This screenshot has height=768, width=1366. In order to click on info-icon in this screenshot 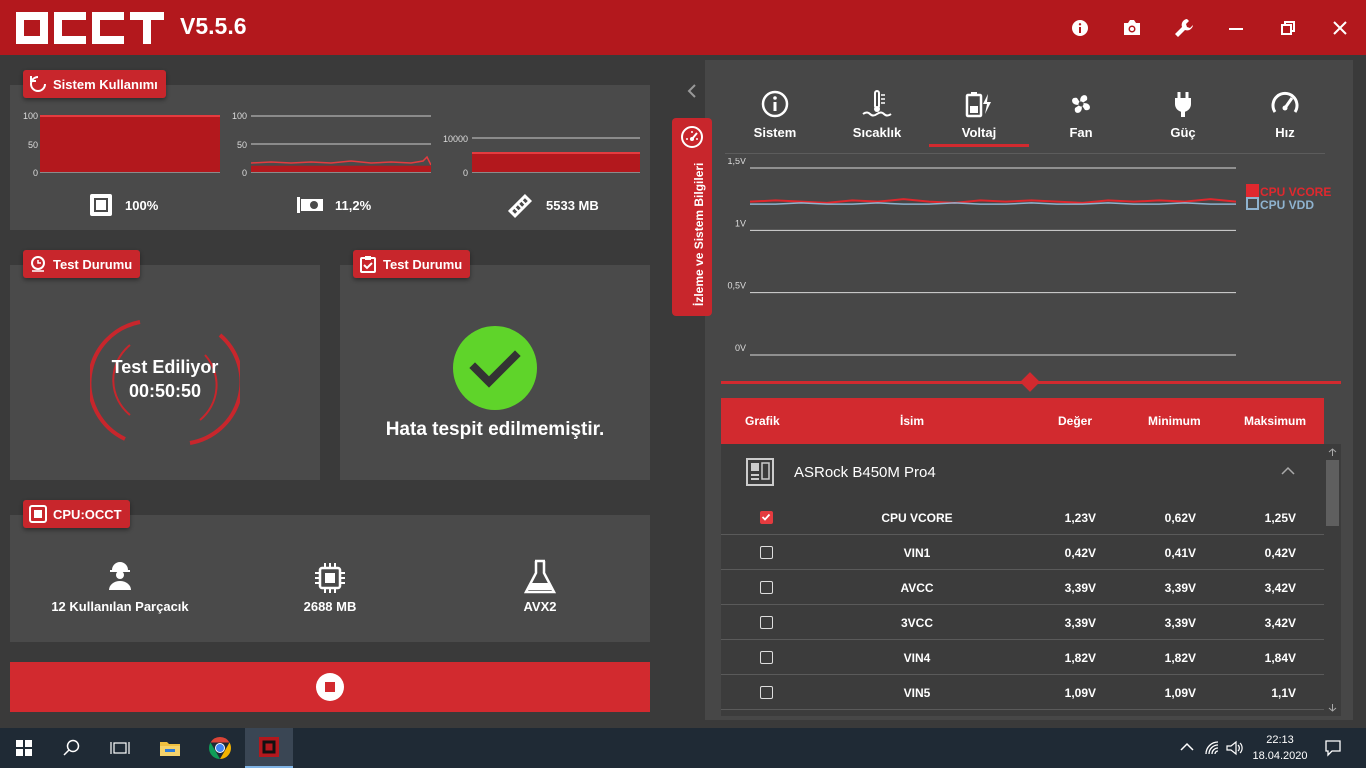, I will do `click(1080, 28)`.